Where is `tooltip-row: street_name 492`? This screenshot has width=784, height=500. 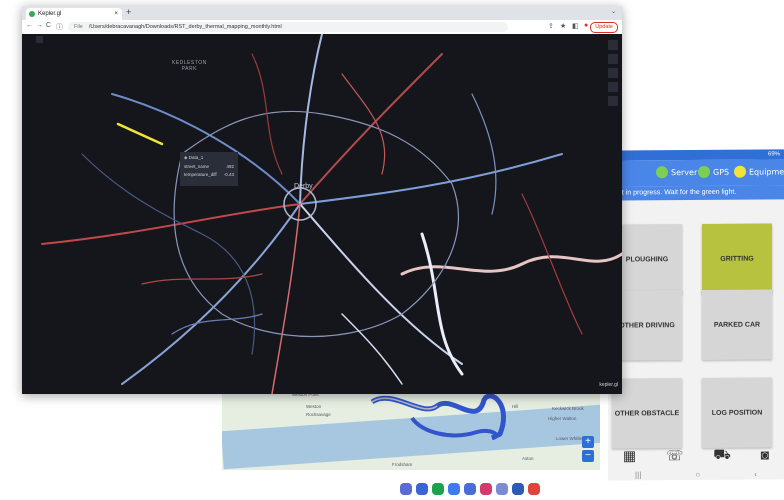 tooltip-row: street_name 492 is located at coordinates (209, 166).